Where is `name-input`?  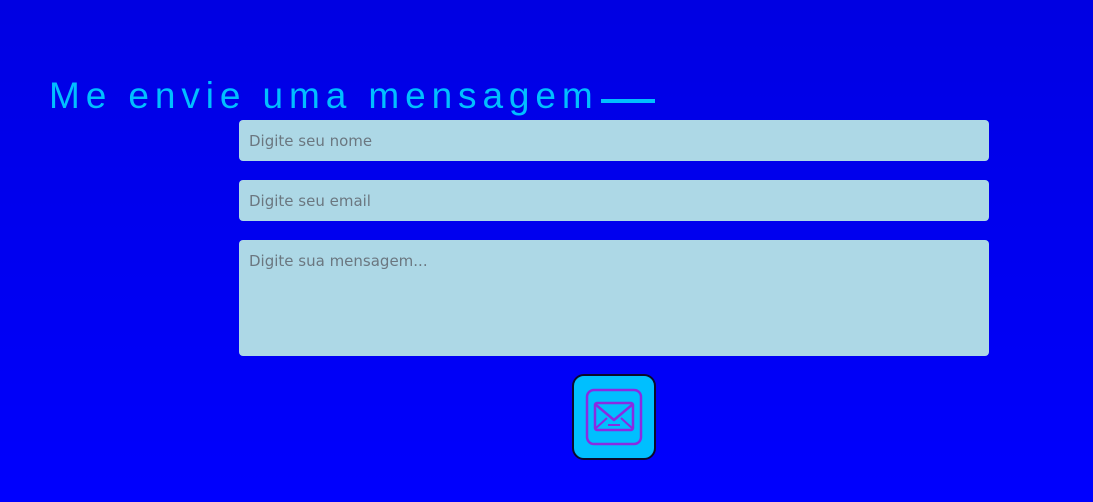
name-input is located at coordinates (614, 140).